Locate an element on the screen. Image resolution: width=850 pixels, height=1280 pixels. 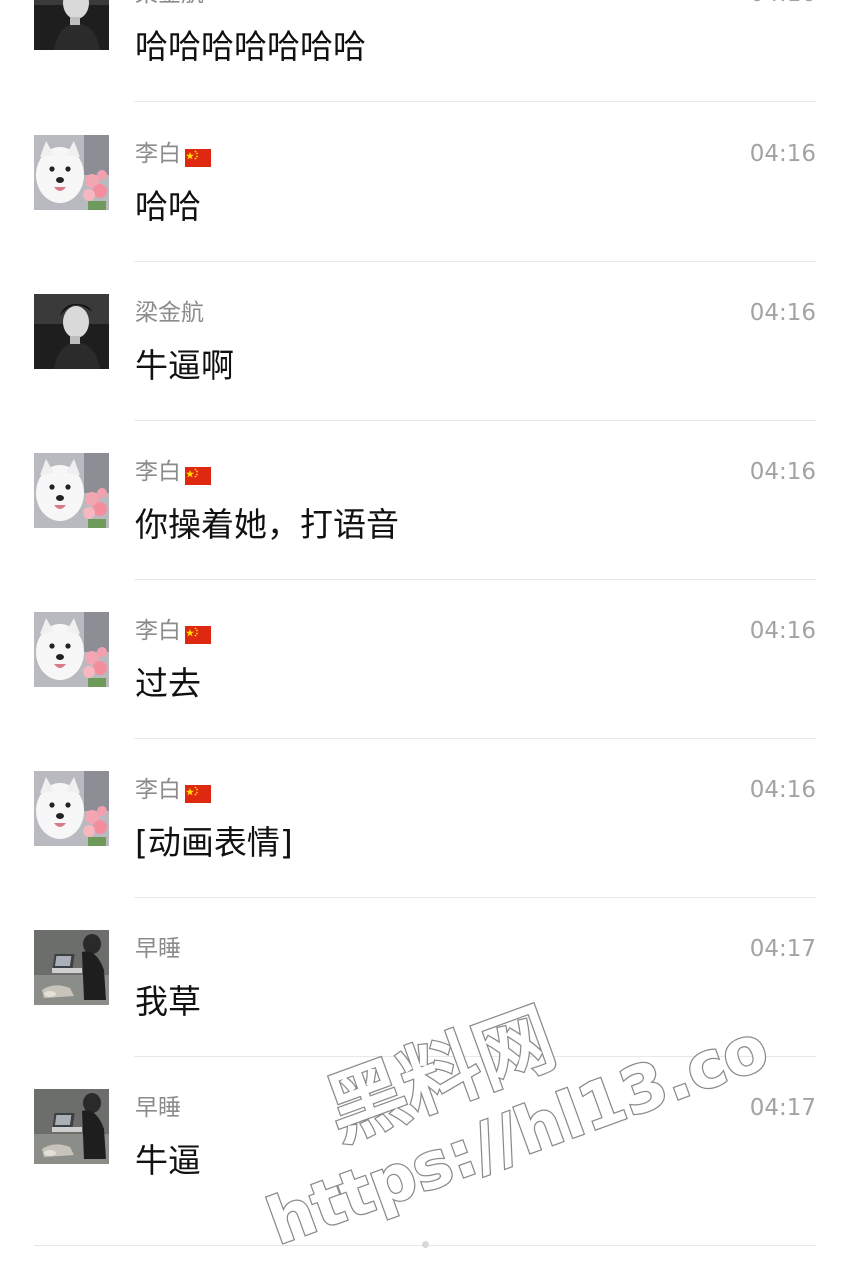
list-item: 李白 04:16 [动画表情] is located at coordinates (425, 850).